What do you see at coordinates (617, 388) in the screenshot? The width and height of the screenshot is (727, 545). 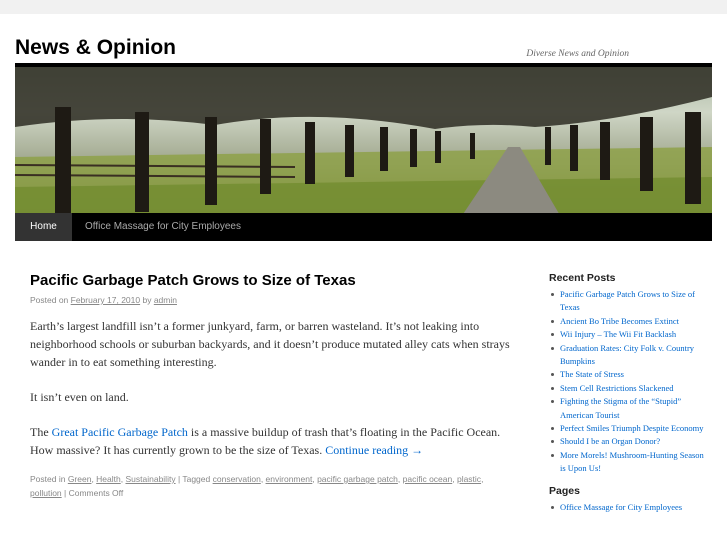 I see `recent-post-link: Stem Cell Restrictions Slackened` at bounding box center [617, 388].